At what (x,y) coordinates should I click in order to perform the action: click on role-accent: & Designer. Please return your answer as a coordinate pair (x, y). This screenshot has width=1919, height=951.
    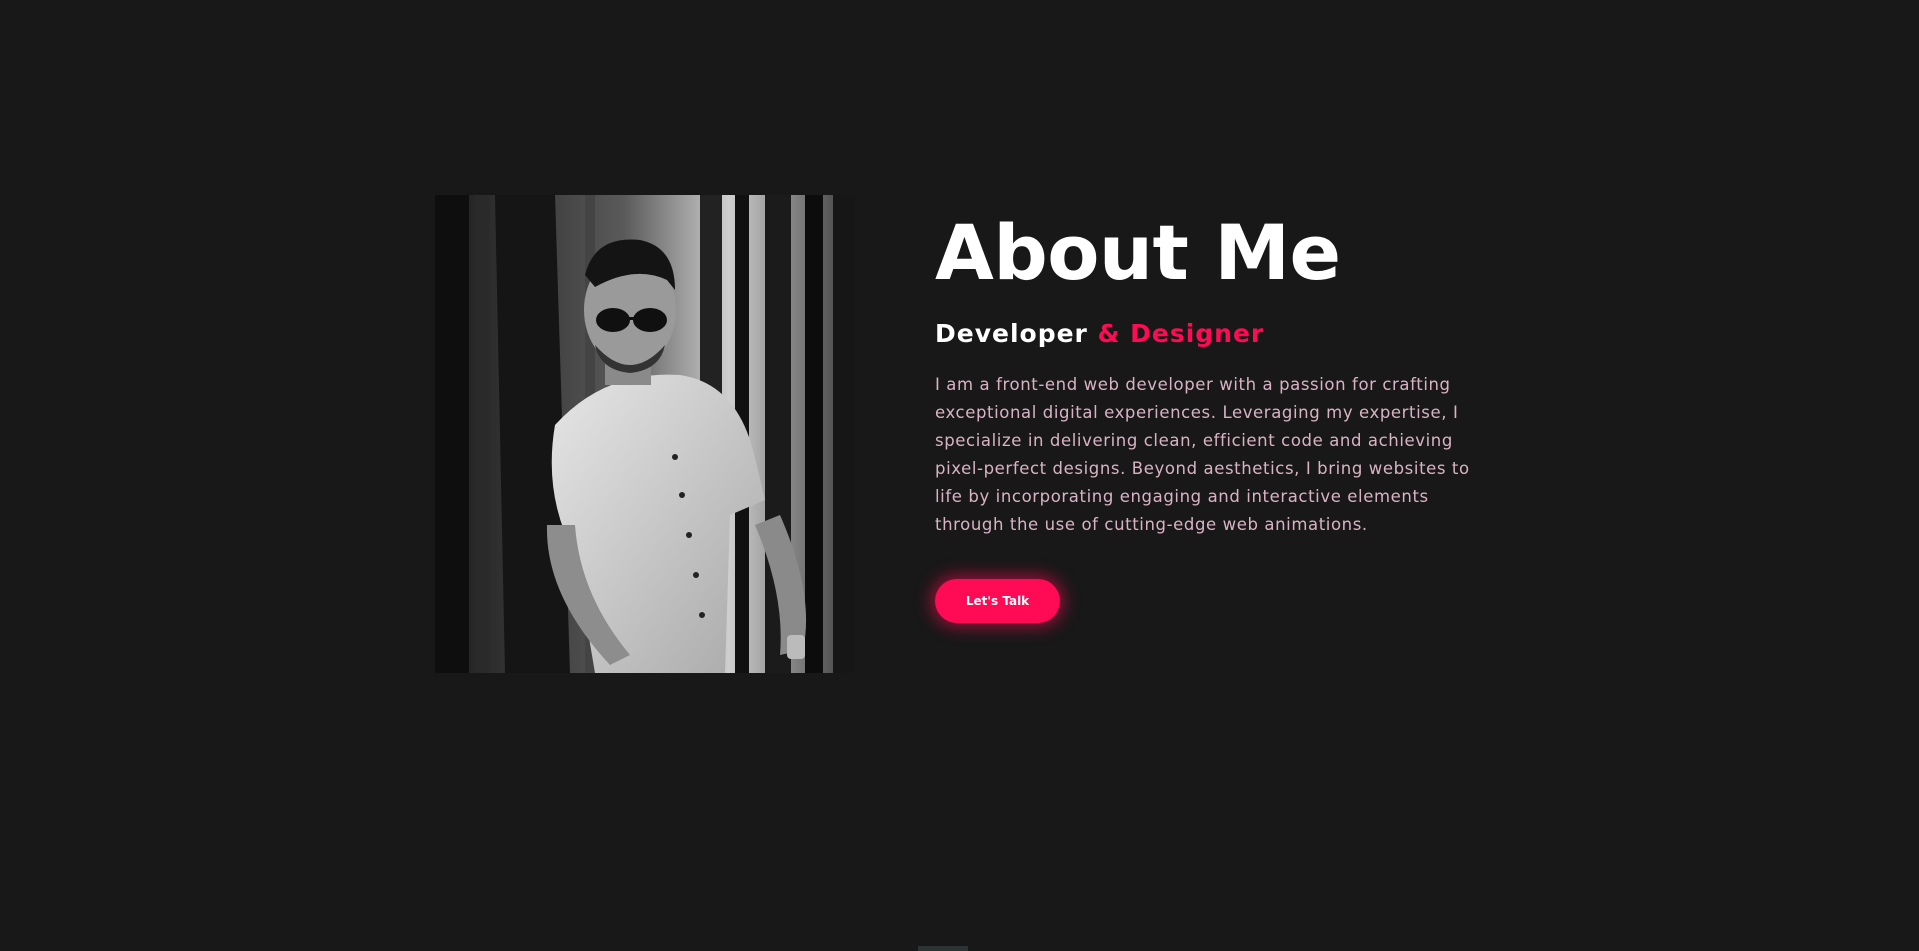
    Looking at the image, I should click on (1181, 333).